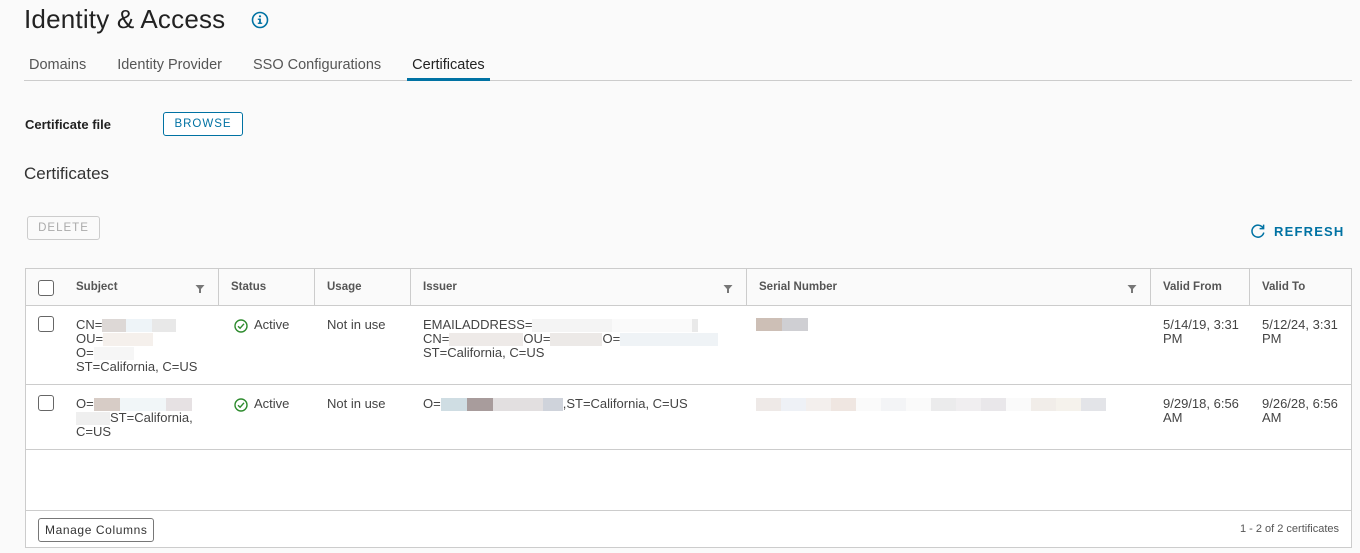 This screenshot has height=553, width=1360. What do you see at coordinates (1132, 289) in the screenshot?
I see `serial-filter-icon` at bounding box center [1132, 289].